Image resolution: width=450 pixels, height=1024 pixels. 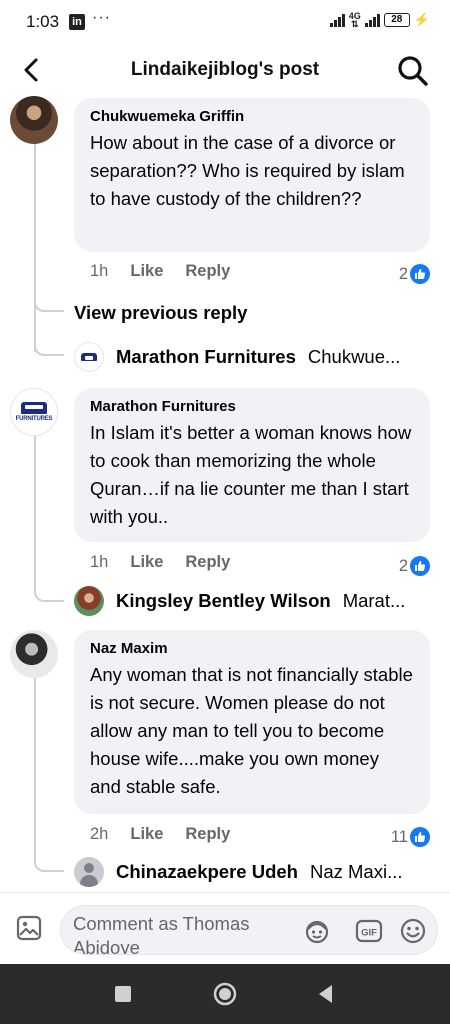 I want to click on signal-icon, so click(x=337, y=20).